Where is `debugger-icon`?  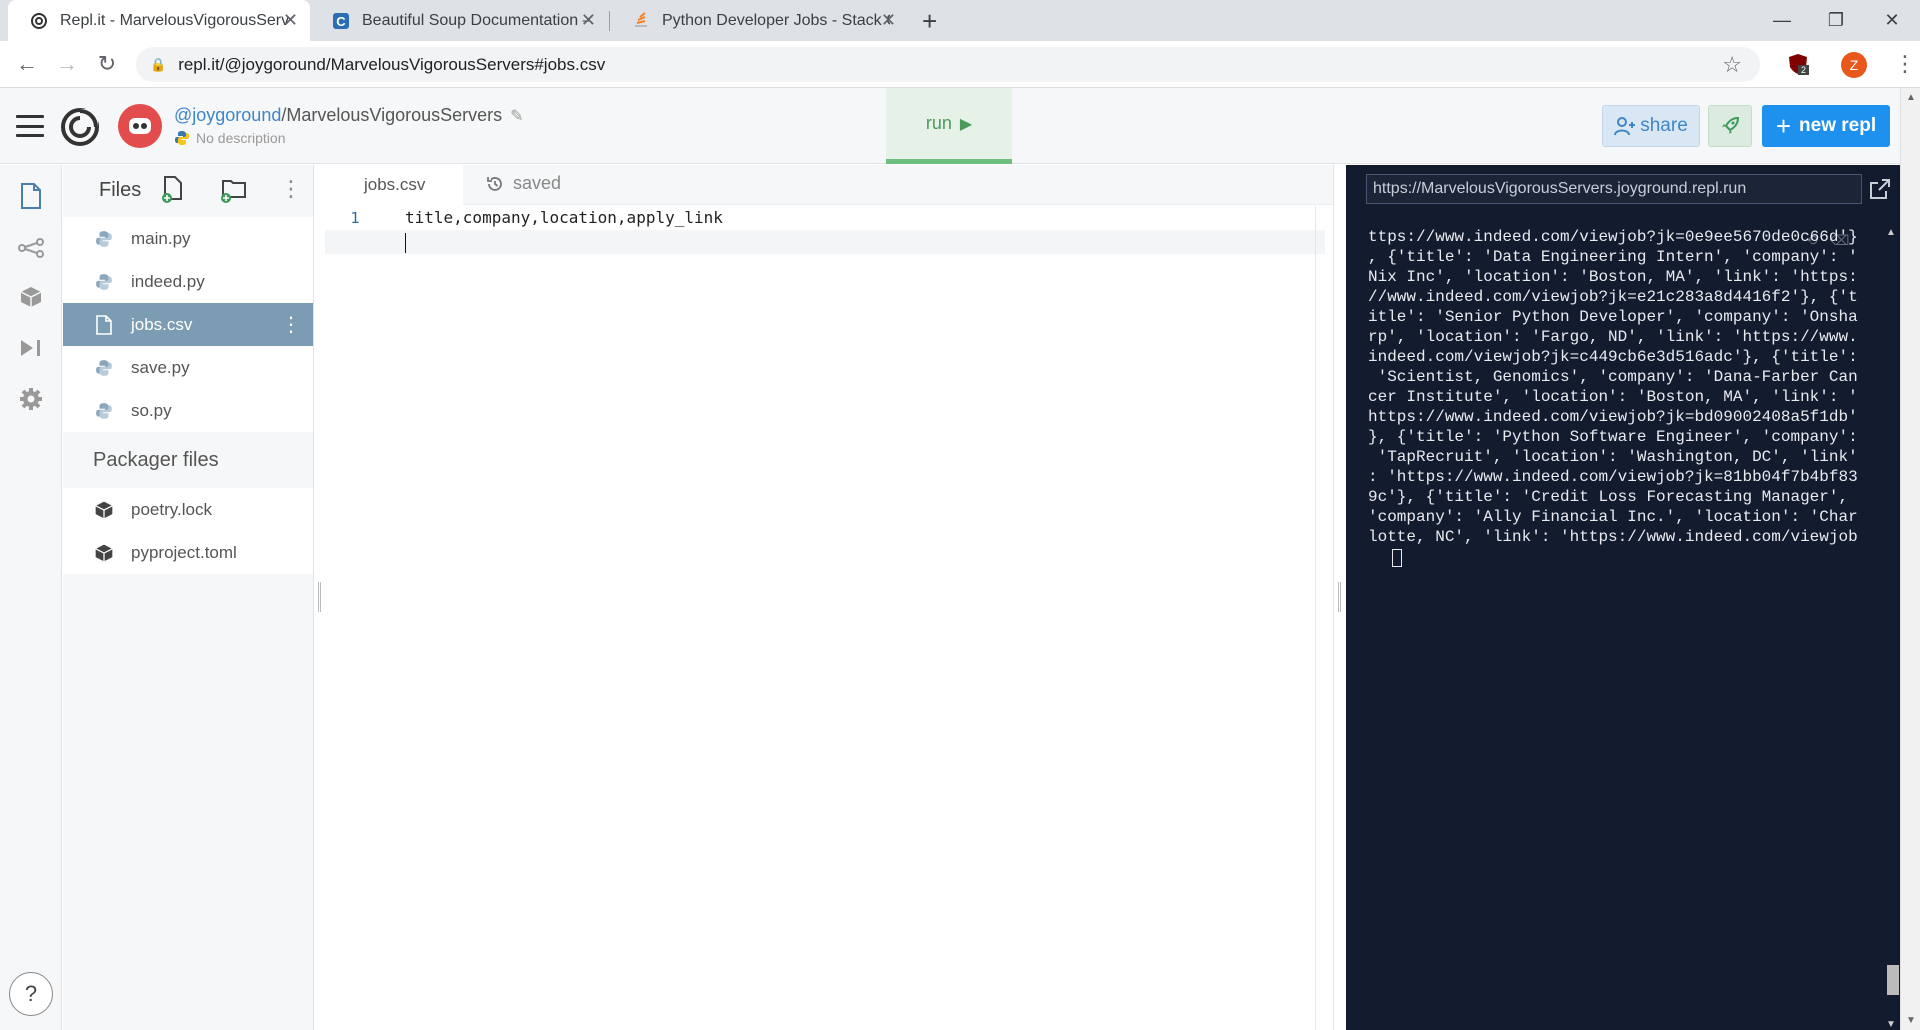 debugger-icon is located at coordinates (31, 348).